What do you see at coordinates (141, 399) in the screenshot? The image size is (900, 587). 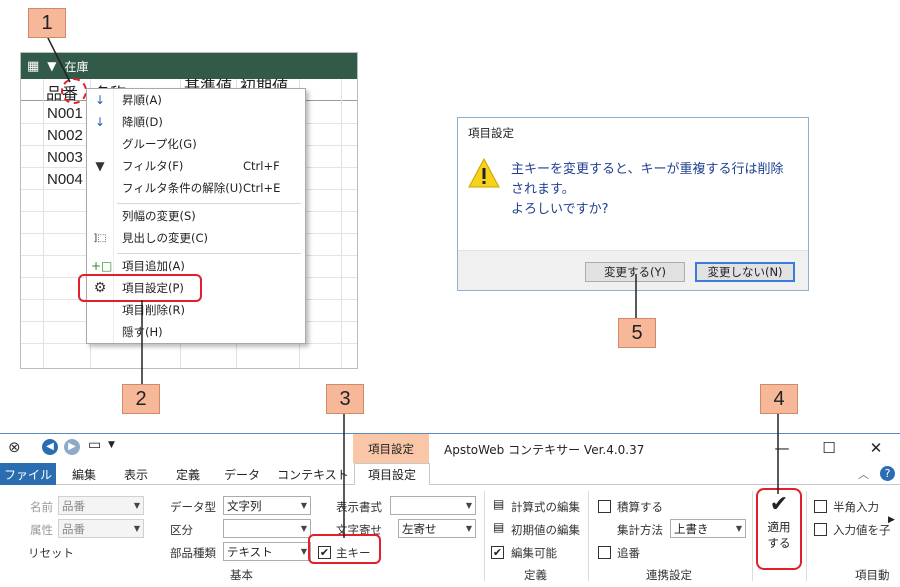 I see `step-badge-2: 2` at bounding box center [141, 399].